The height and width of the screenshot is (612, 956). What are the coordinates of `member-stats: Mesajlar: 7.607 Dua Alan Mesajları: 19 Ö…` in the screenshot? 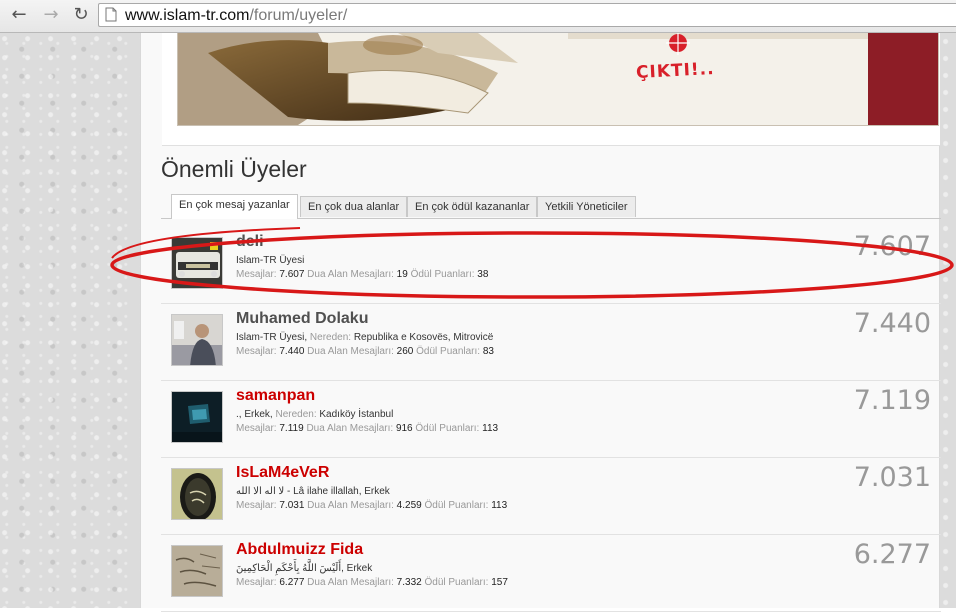 It's located at (362, 274).